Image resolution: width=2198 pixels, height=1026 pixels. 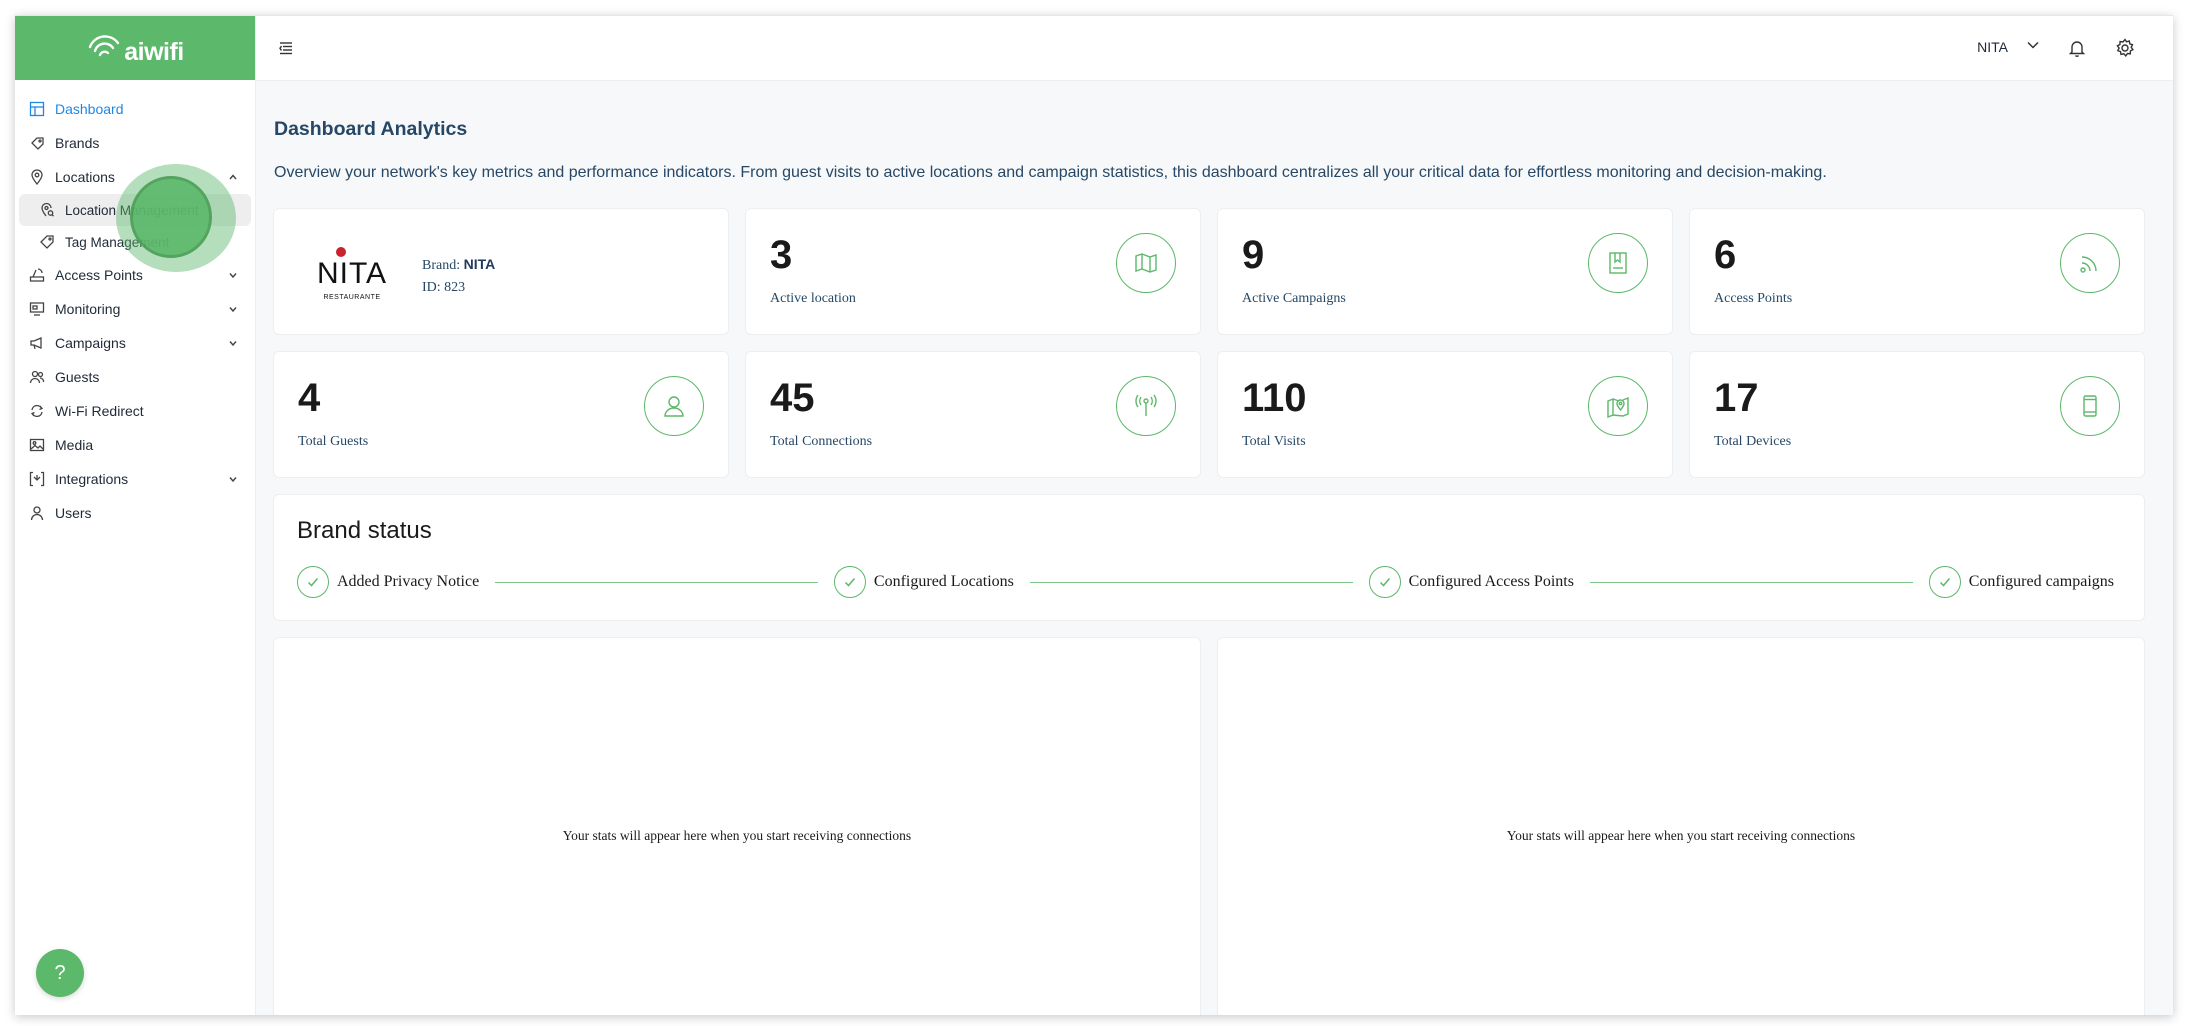 I want to click on help-button: ?, so click(x=60, y=973).